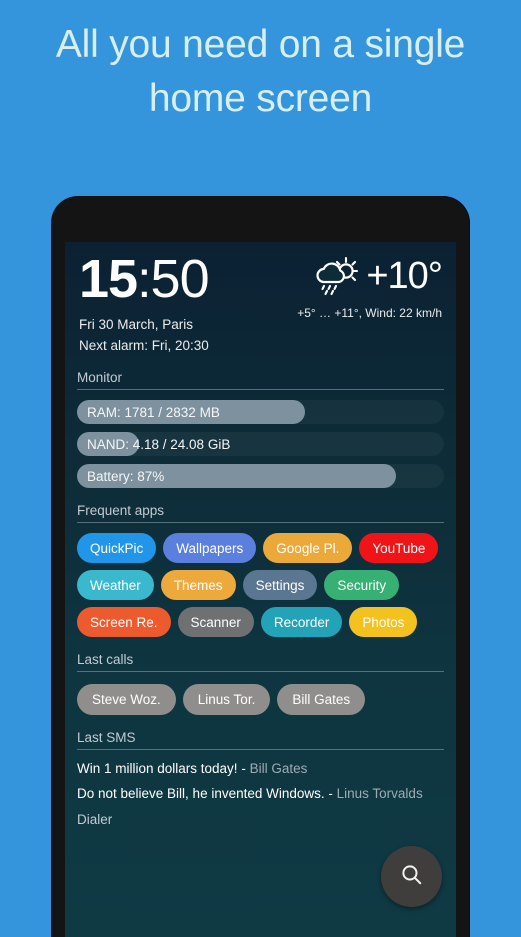 The height and width of the screenshot is (937, 521). I want to click on app-chip-settings: Settings, so click(280, 585).